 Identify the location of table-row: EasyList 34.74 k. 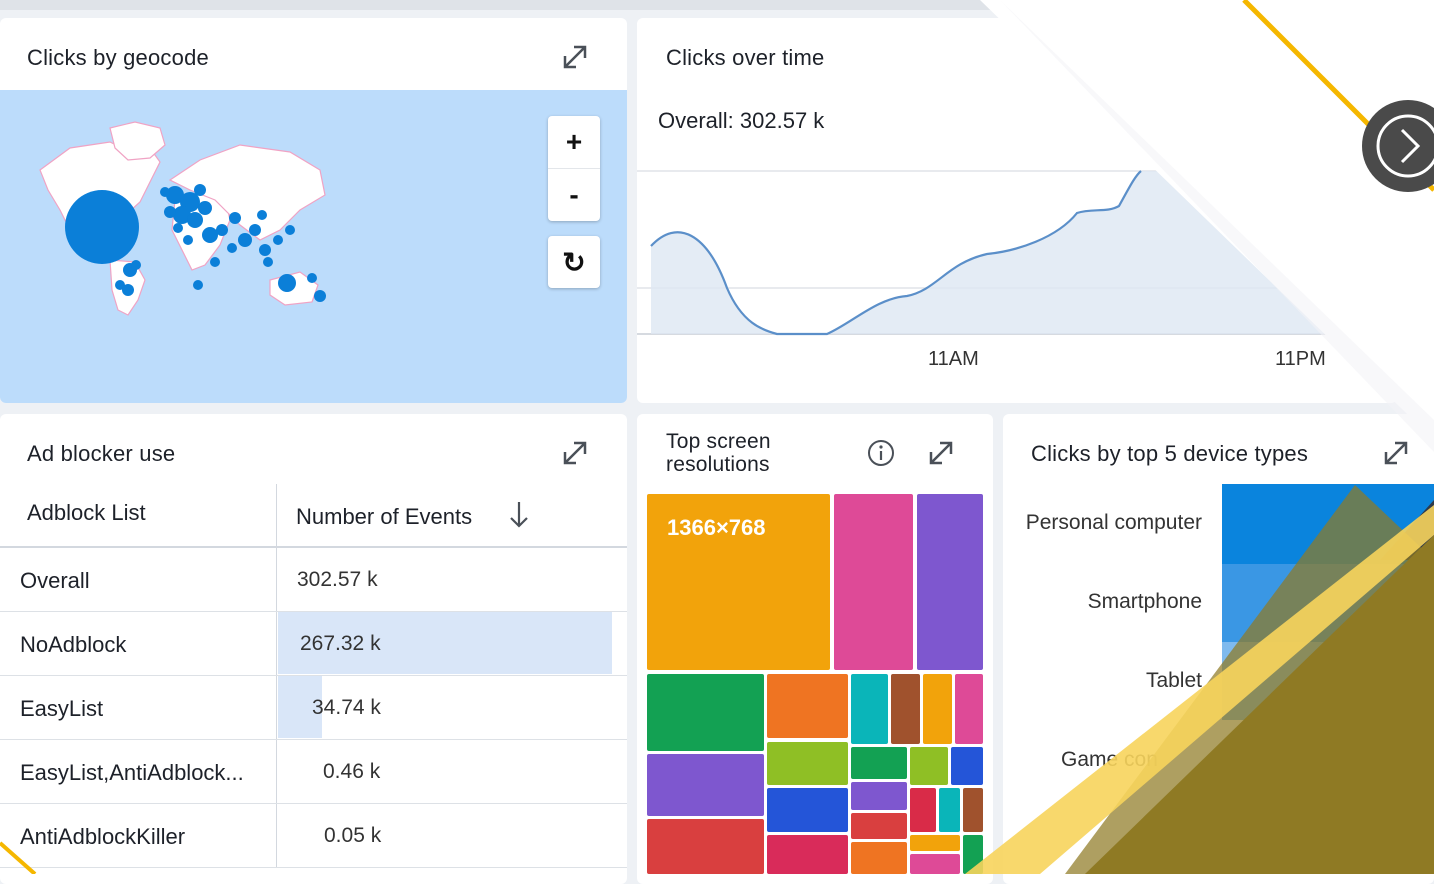
(313, 708).